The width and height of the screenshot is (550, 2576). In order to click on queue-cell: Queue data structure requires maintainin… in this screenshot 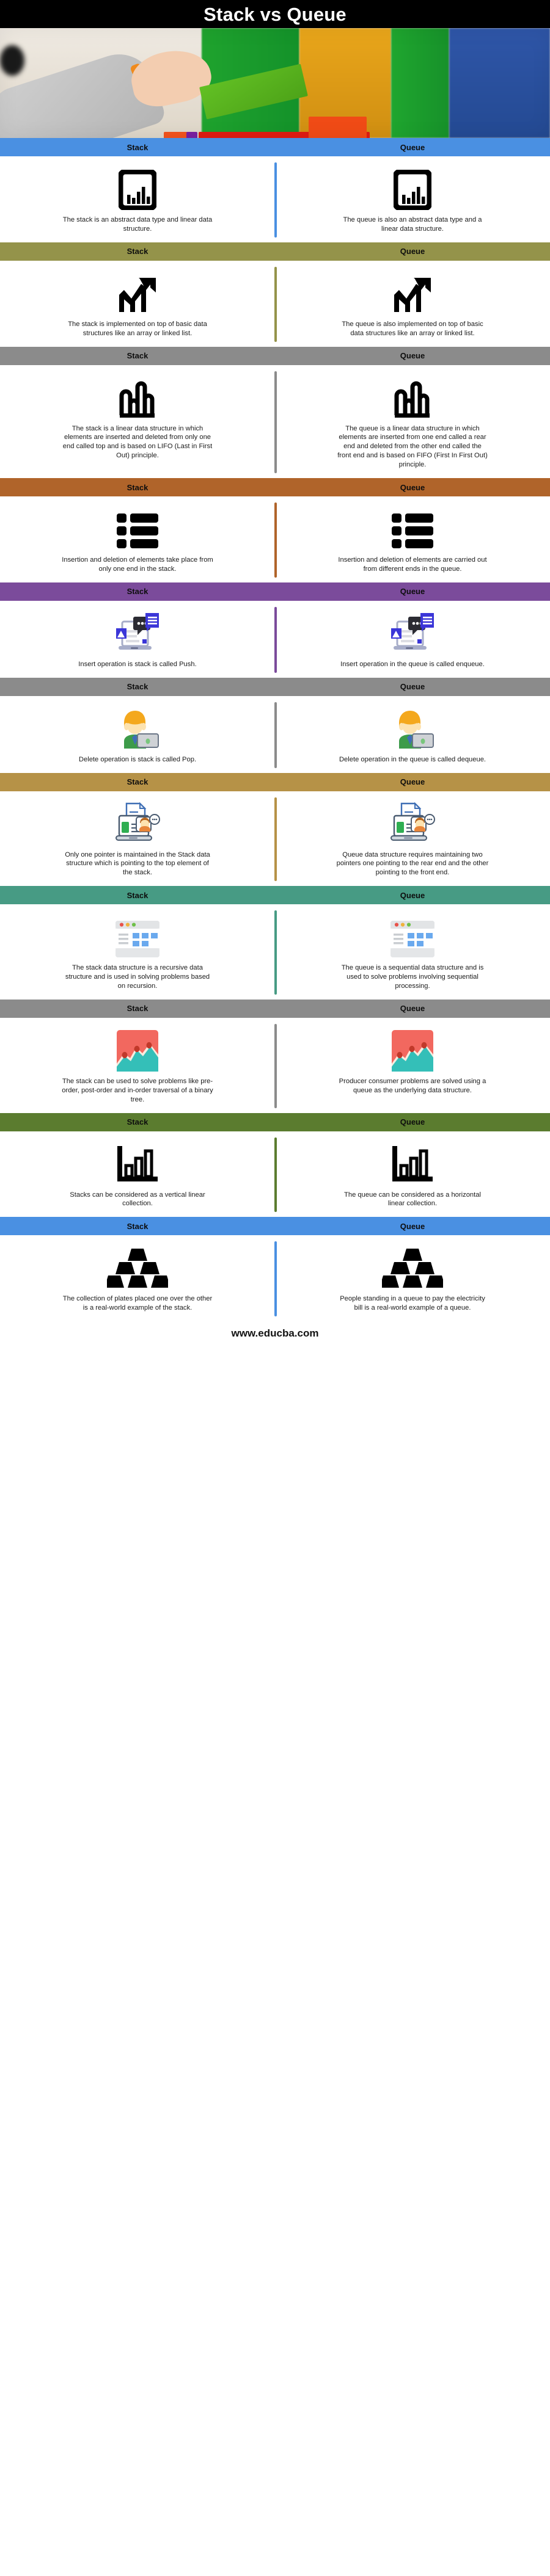, I will do `click(413, 839)`.